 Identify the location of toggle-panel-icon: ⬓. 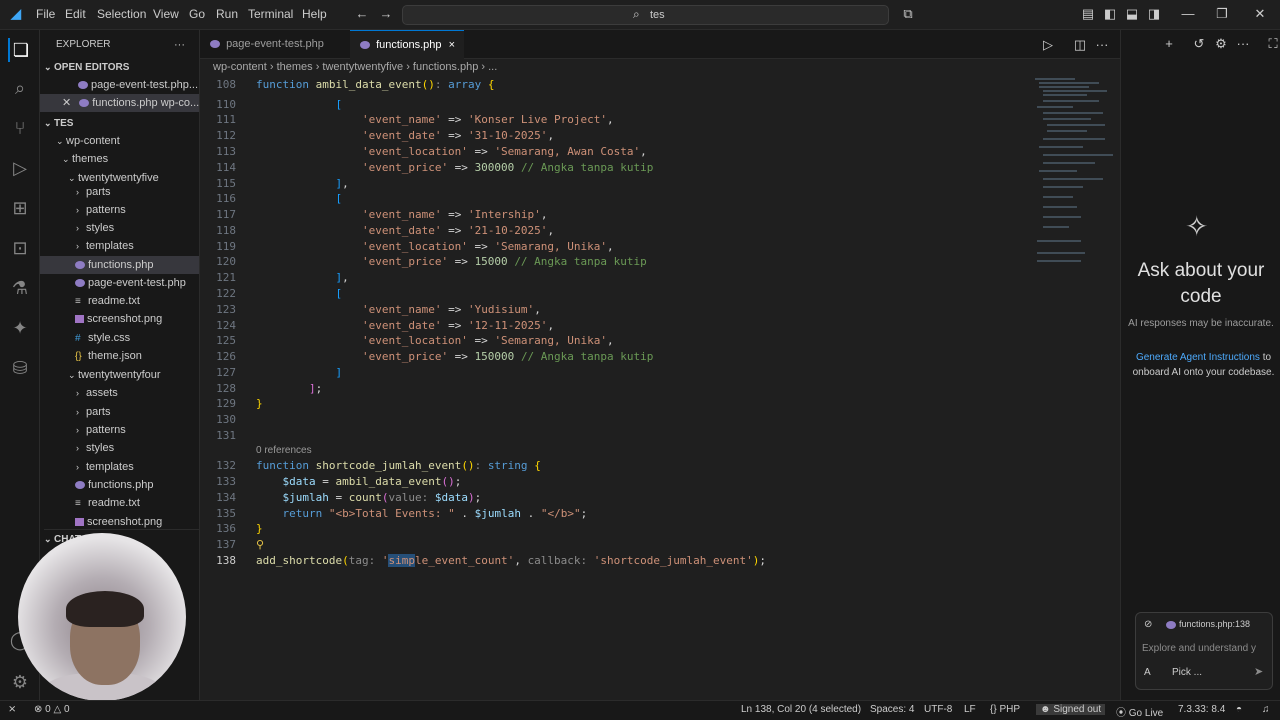
(1132, 14).